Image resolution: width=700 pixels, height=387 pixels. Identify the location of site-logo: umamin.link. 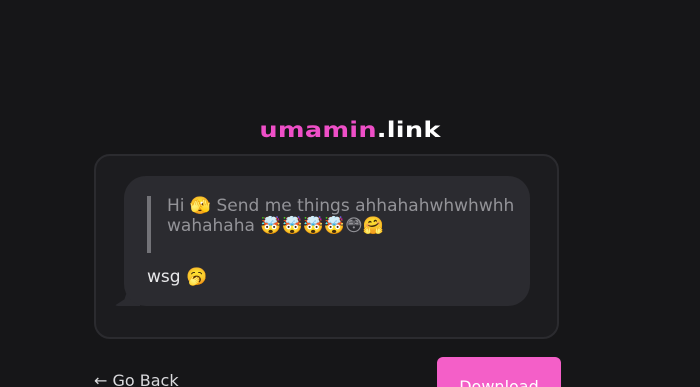
(350, 130).